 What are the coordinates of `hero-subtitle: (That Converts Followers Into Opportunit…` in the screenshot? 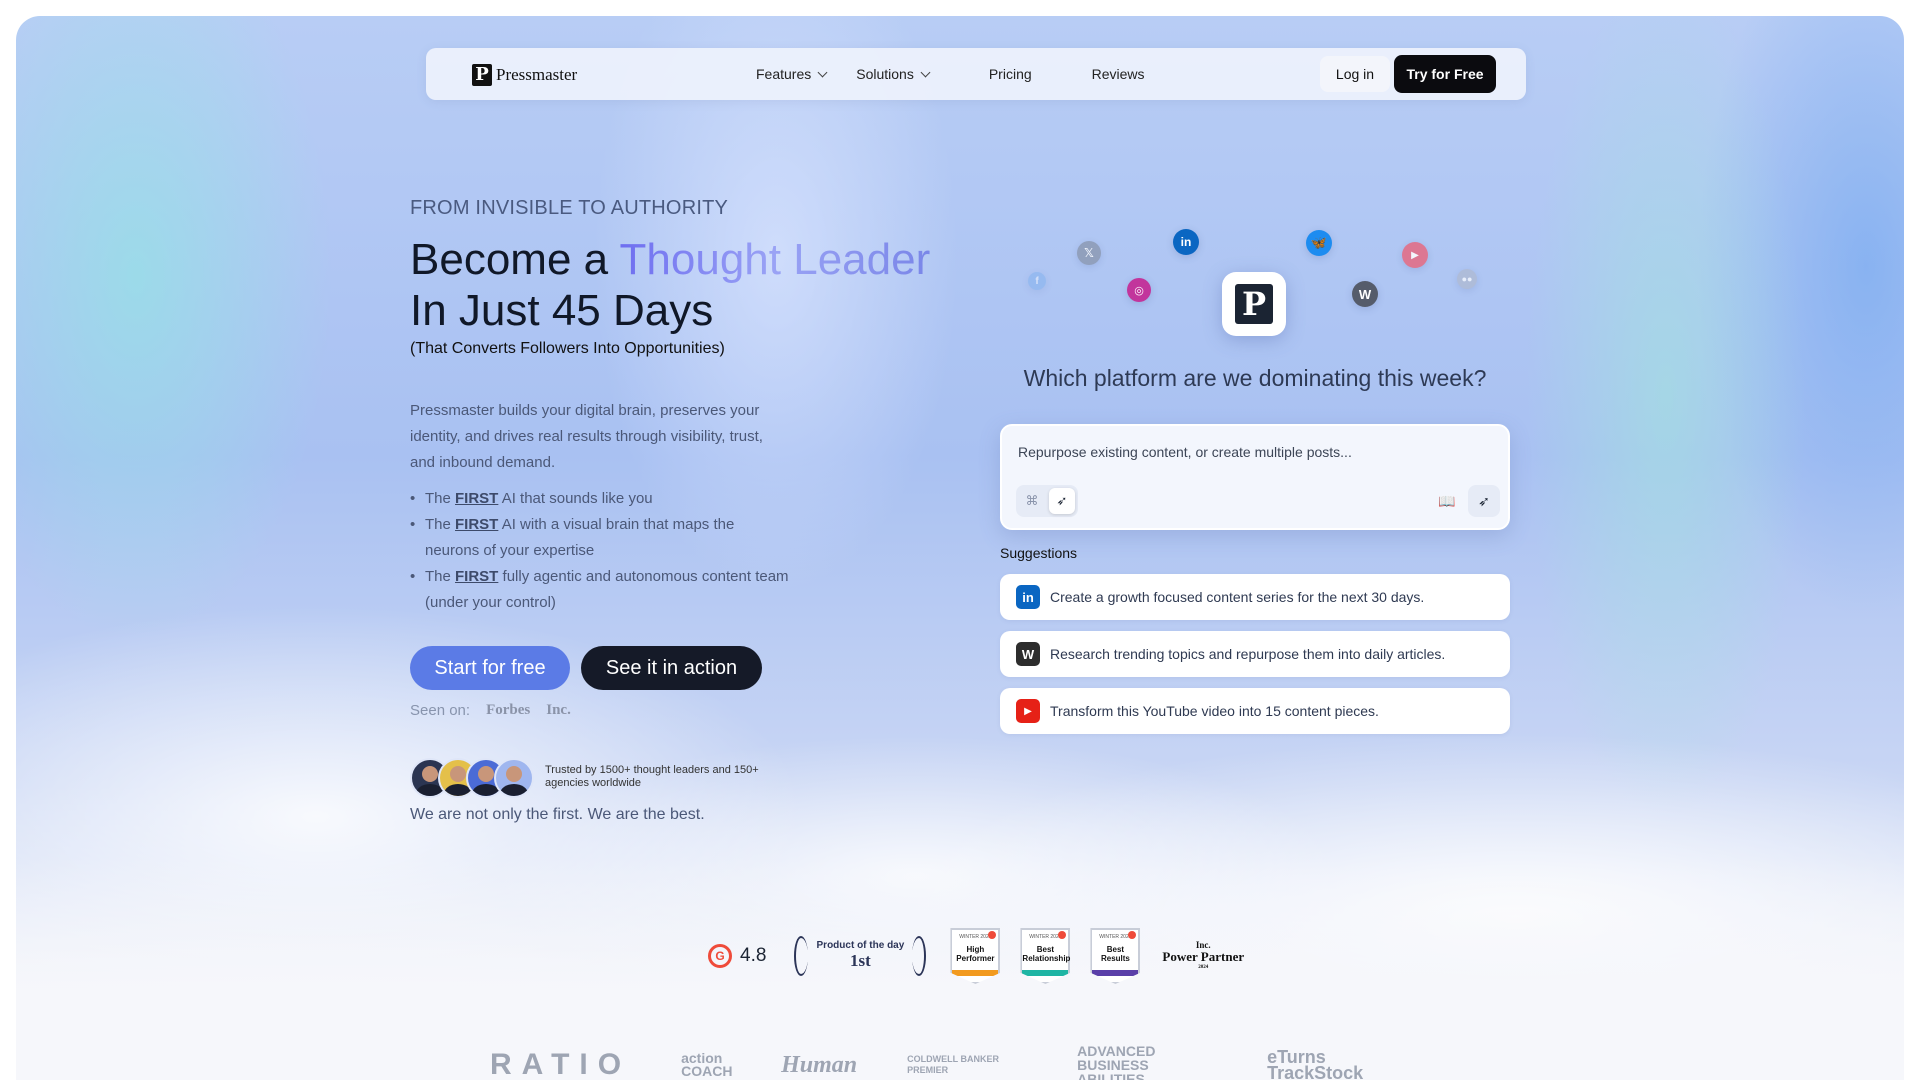 It's located at (567, 348).